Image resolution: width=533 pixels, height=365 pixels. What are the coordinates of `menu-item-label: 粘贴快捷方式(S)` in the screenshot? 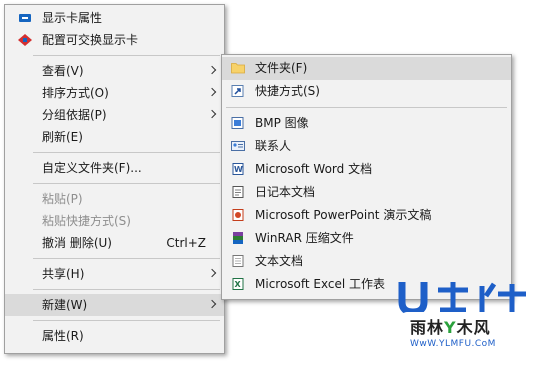 It's located at (86, 221).